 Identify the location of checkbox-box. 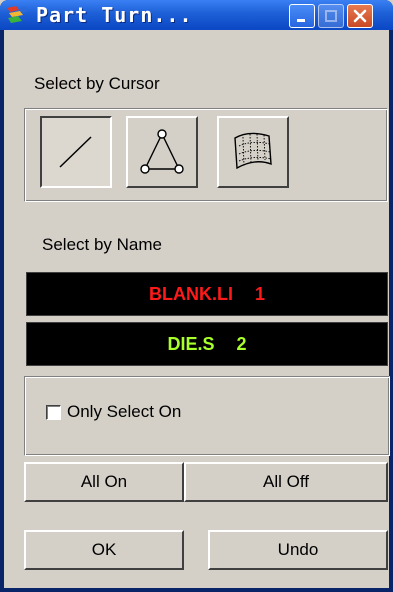
(53, 412).